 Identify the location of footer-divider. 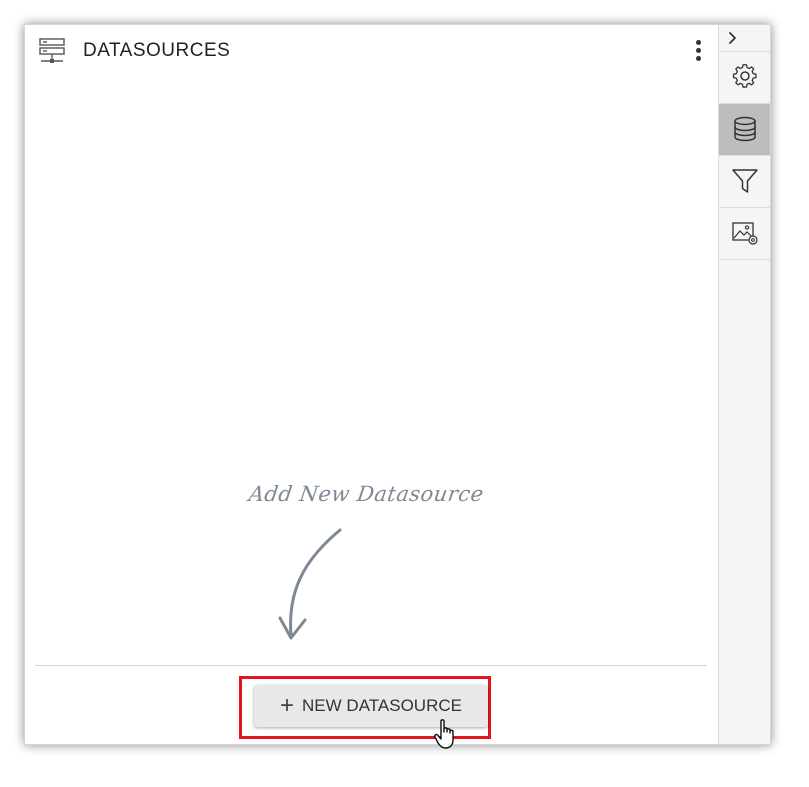
(371, 665).